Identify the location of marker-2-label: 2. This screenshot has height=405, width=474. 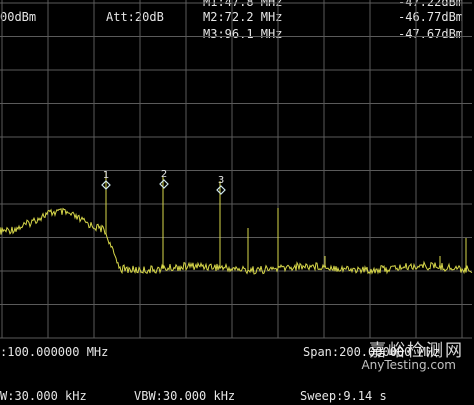
(164, 174).